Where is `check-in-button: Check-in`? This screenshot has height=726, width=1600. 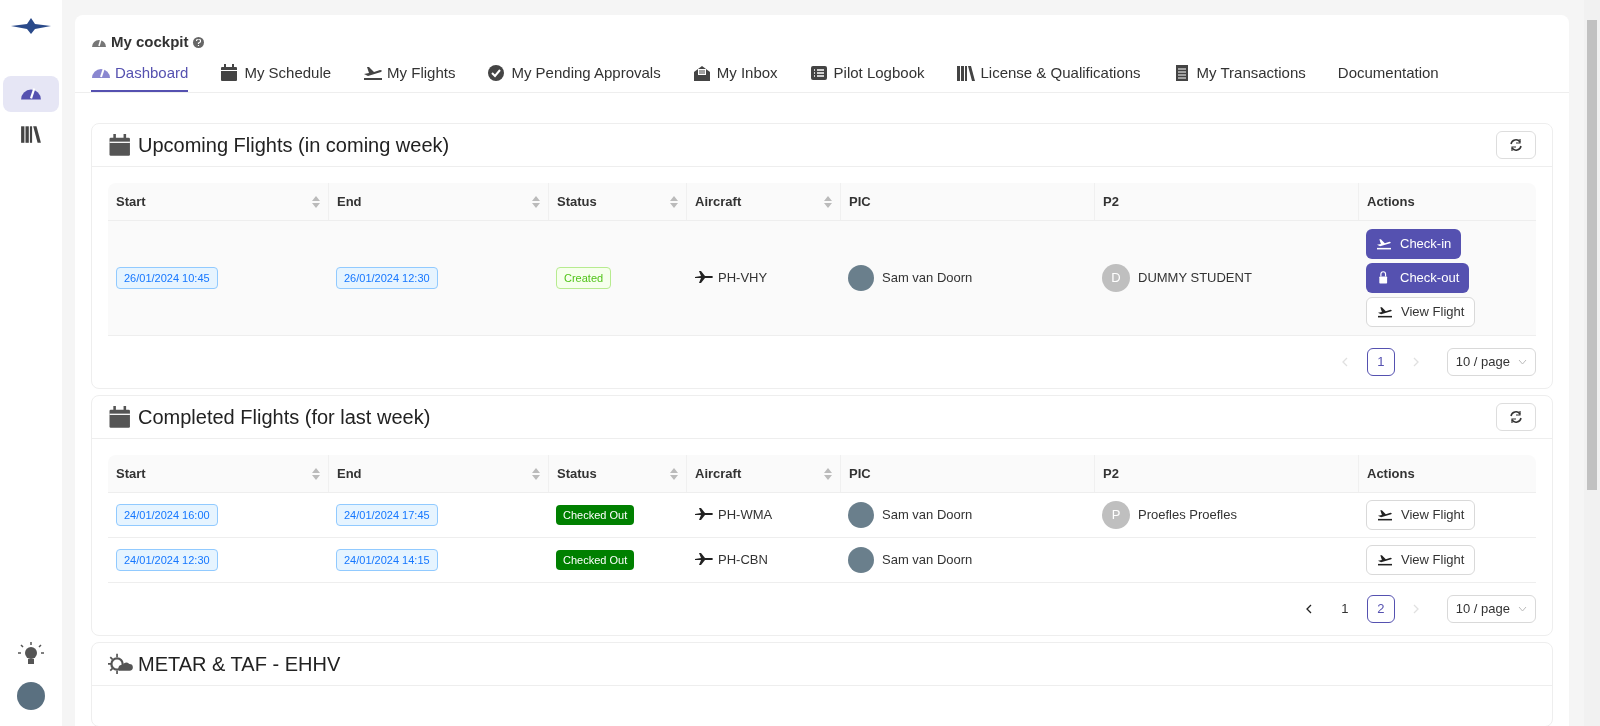
check-in-button: Check-in is located at coordinates (1414, 244).